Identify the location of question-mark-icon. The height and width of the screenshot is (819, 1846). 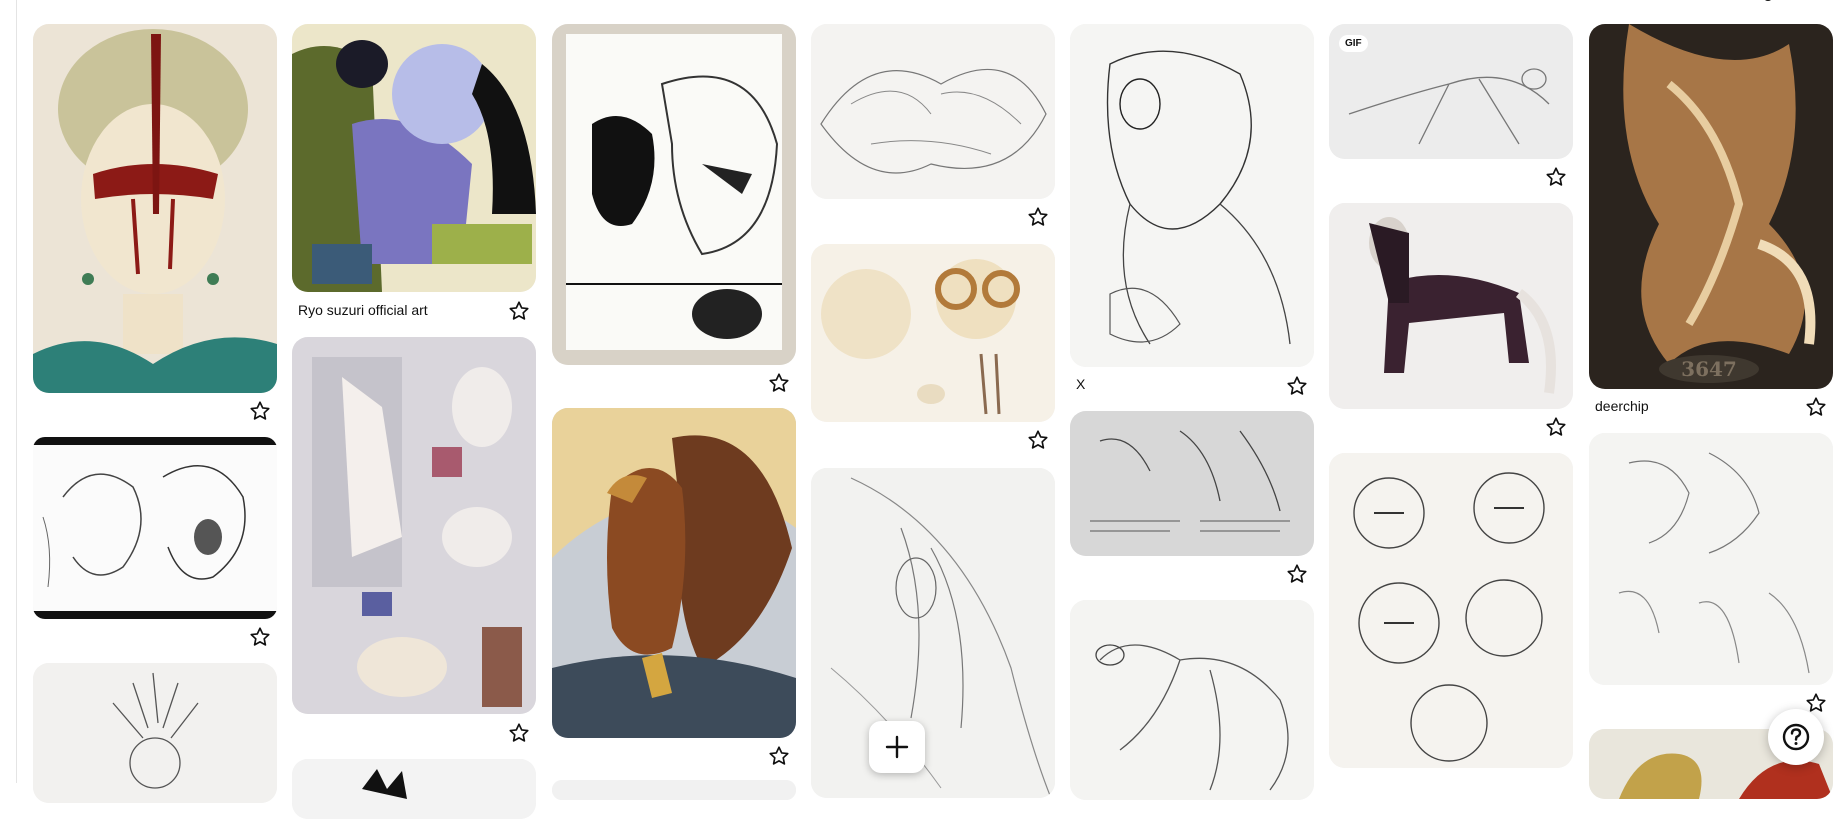
(1796, 737).